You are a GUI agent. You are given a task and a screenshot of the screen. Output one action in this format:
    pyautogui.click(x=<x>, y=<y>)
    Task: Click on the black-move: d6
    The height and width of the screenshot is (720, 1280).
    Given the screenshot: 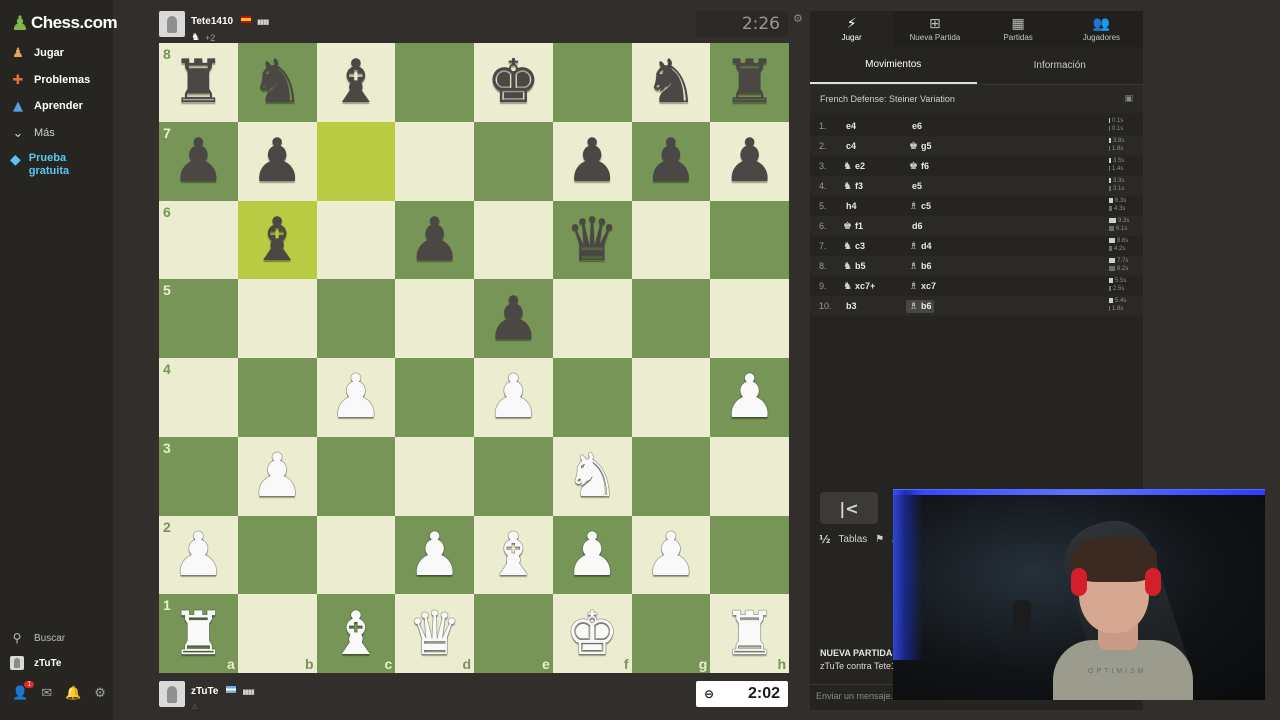 What is the action you would take?
    pyautogui.click(x=939, y=226)
    